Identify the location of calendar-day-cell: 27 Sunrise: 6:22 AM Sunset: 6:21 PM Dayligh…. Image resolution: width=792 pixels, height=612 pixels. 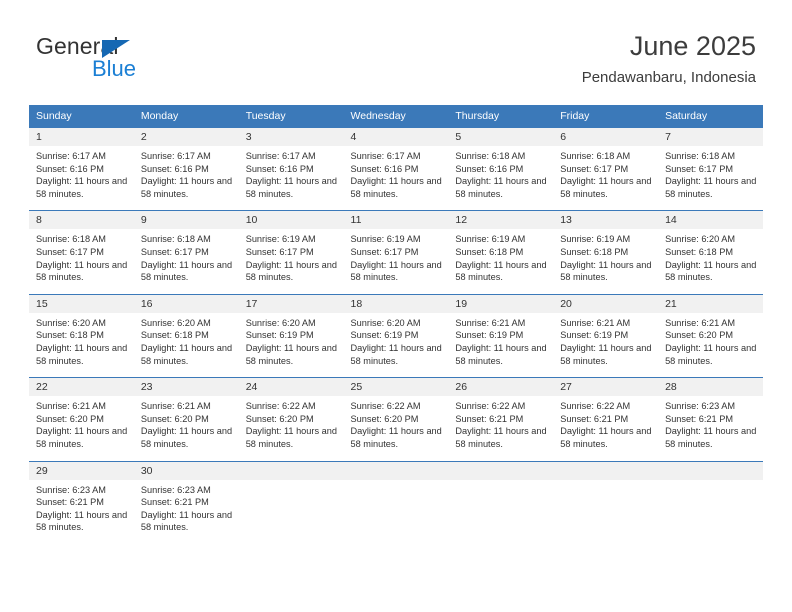
(606, 419).